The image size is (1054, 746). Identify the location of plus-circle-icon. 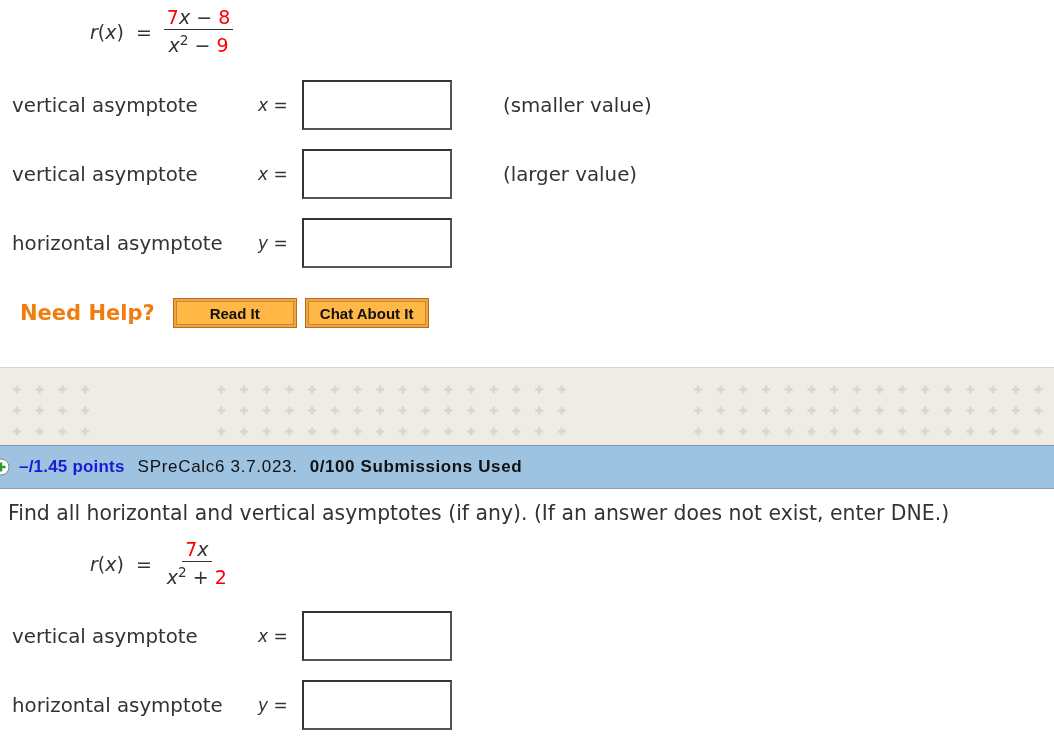
(5, 467).